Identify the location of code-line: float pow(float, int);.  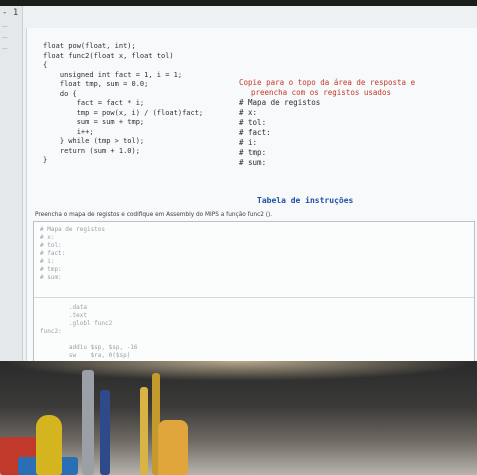
(89, 46).